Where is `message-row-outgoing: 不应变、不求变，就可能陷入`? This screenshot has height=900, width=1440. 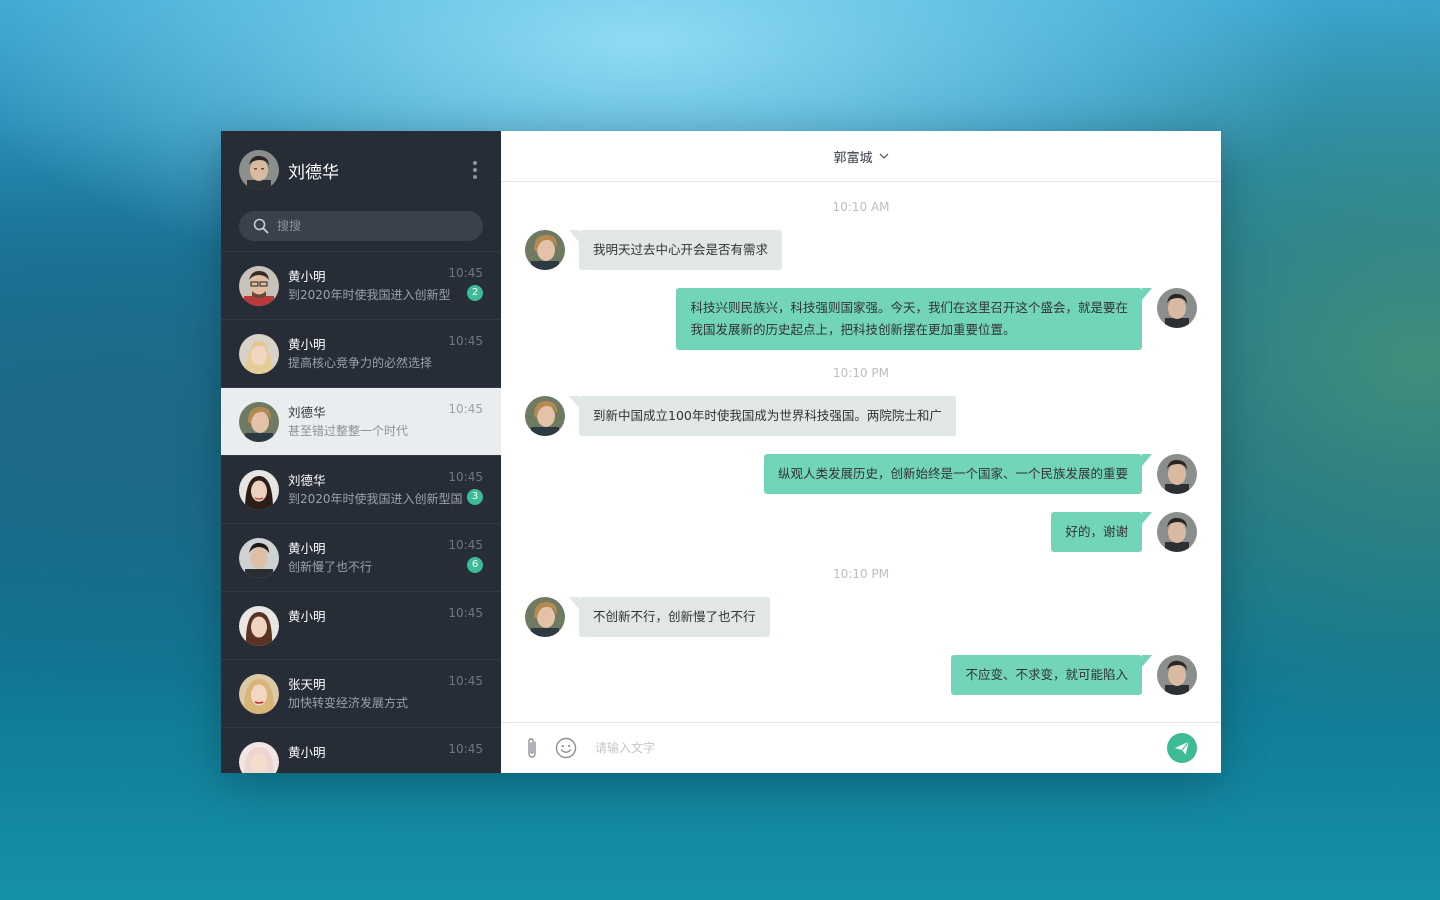 message-row-outgoing: 不应变、不求变，就可能陷入 is located at coordinates (861, 675).